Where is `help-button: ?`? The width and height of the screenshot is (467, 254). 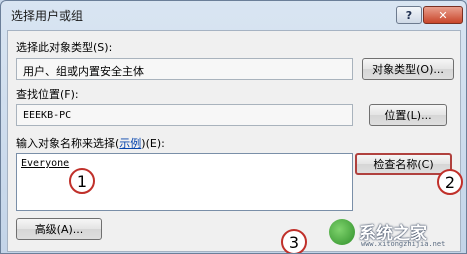 help-button: ? is located at coordinates (409, 15).